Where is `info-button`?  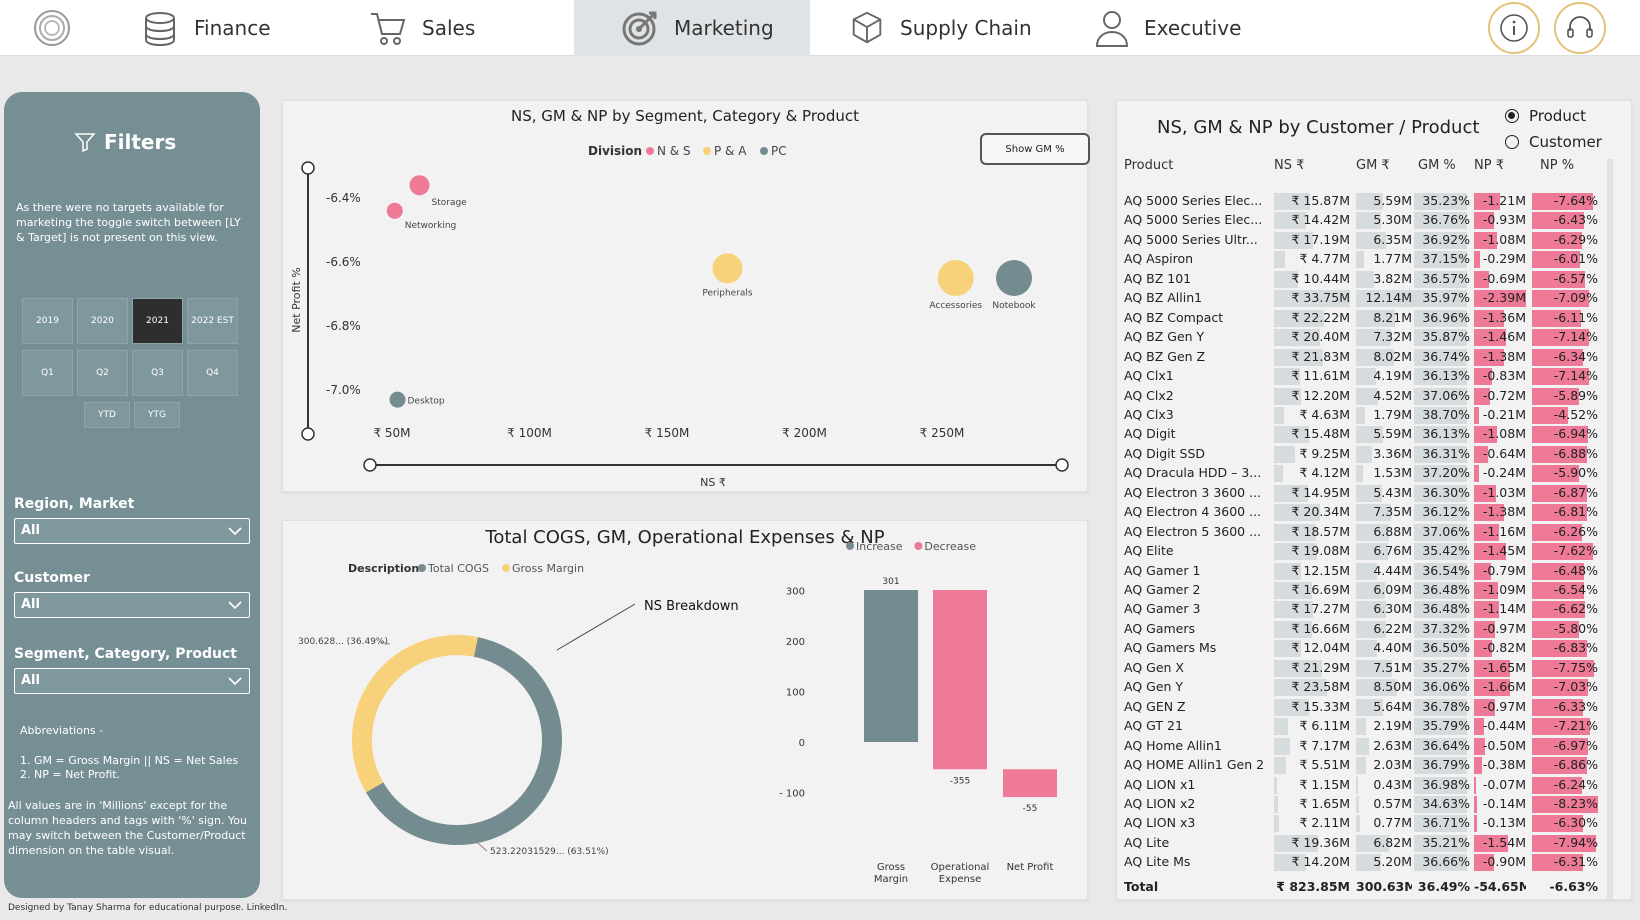 info-button is located at coordinates (1514, 28).